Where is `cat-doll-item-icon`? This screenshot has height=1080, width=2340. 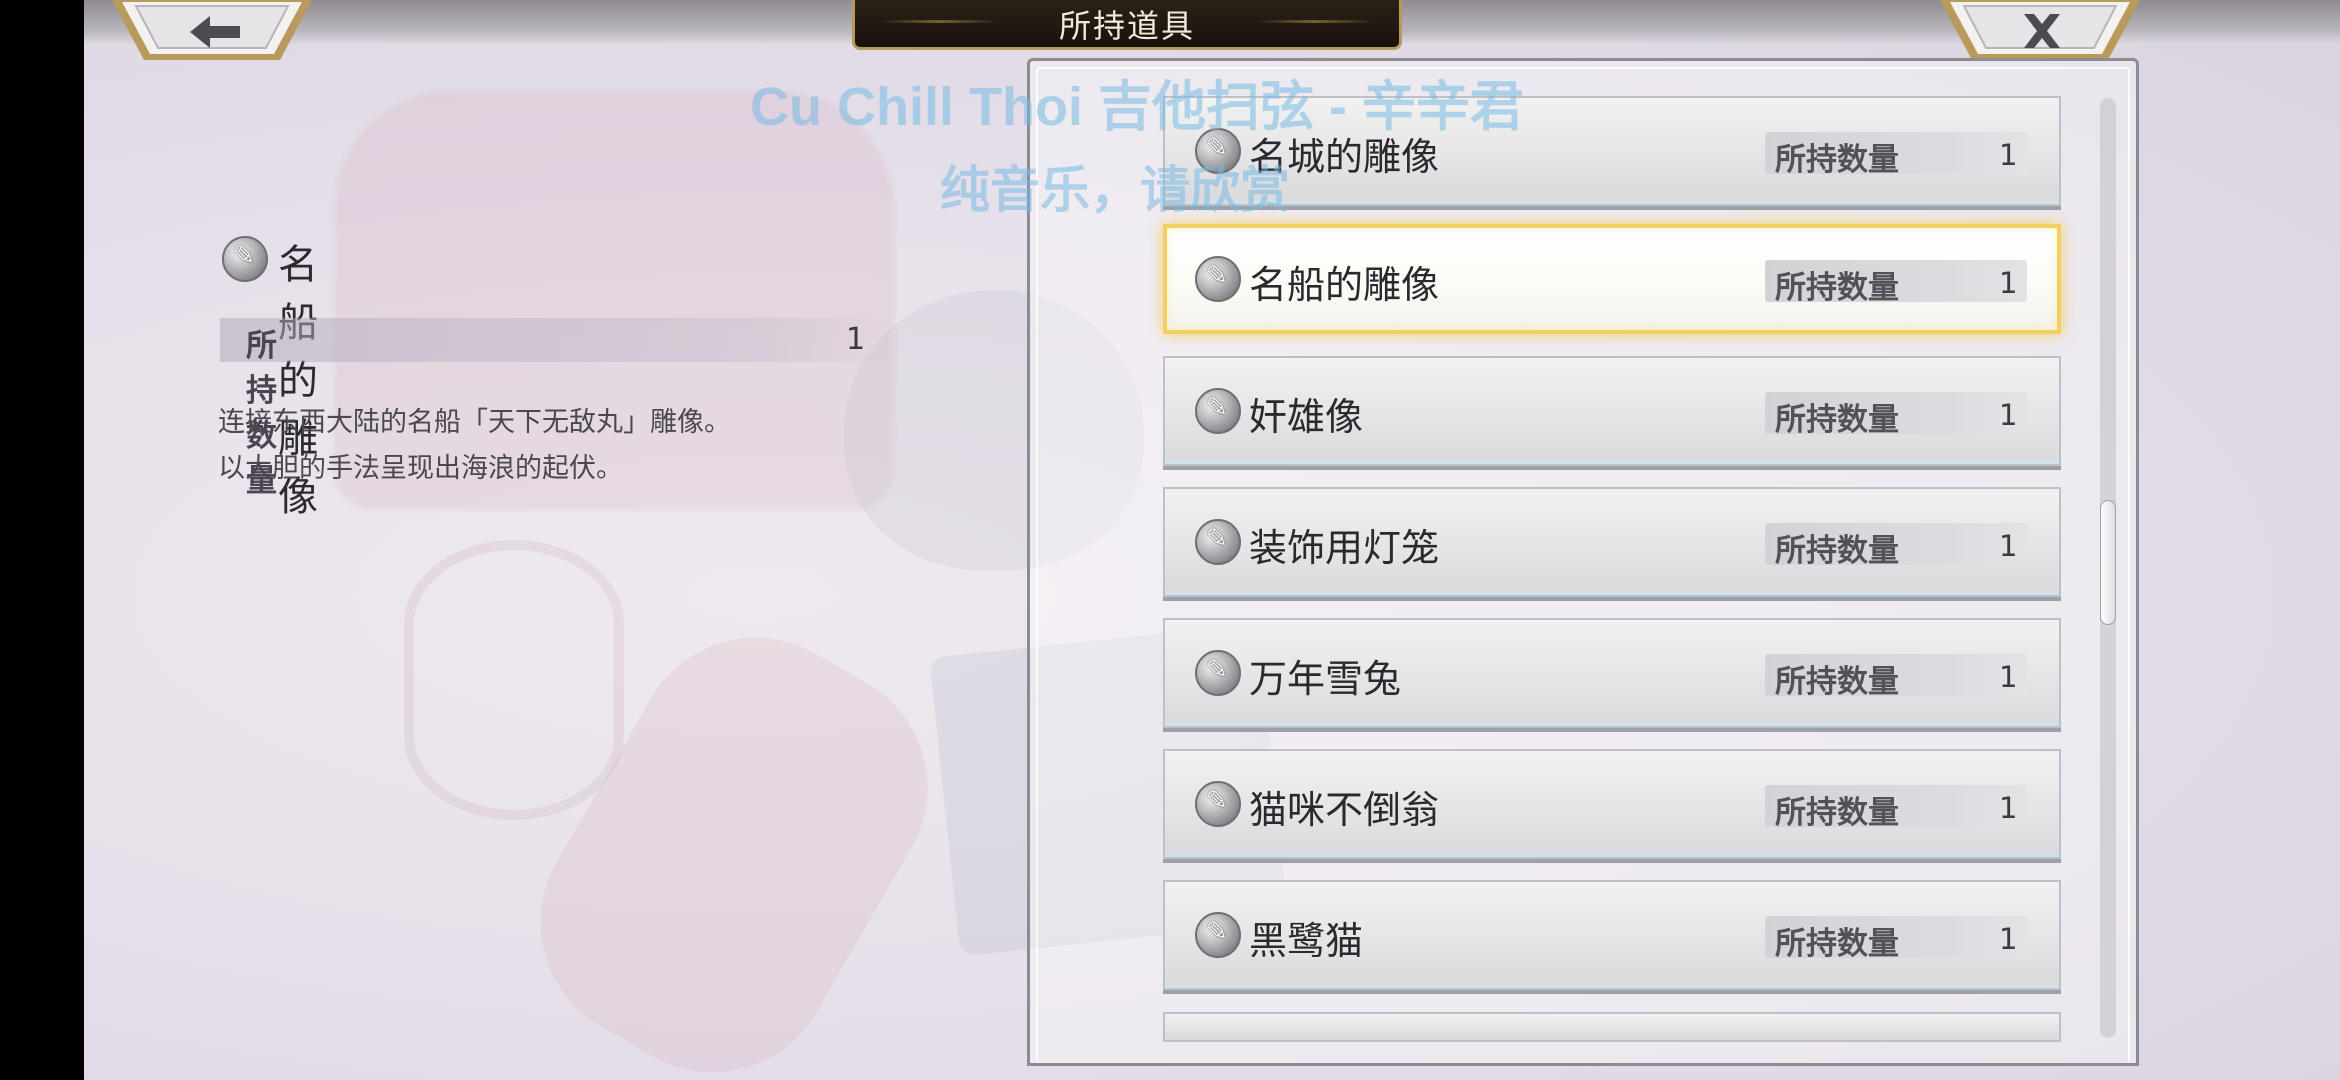 cat-doll-item-icon is located at coordinates (1218, 804).